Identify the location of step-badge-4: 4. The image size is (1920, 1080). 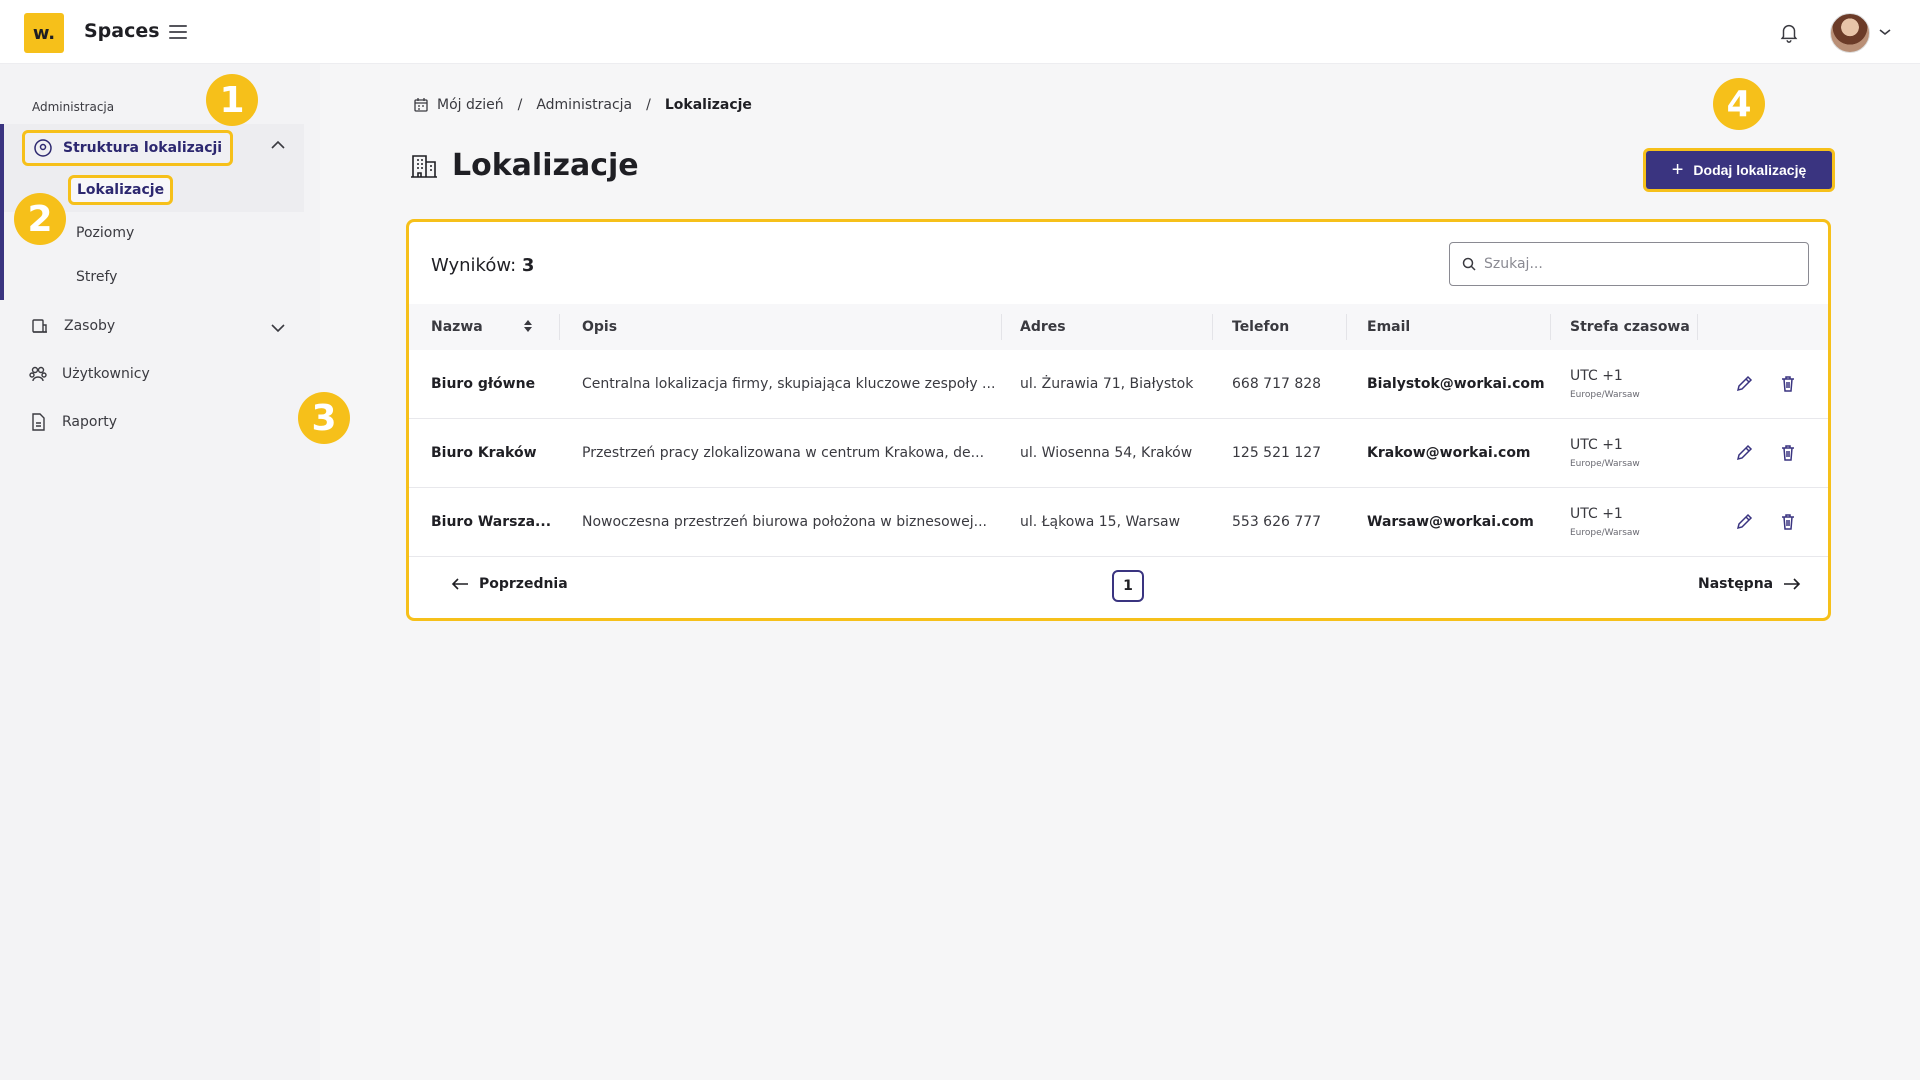
(1739, 104).